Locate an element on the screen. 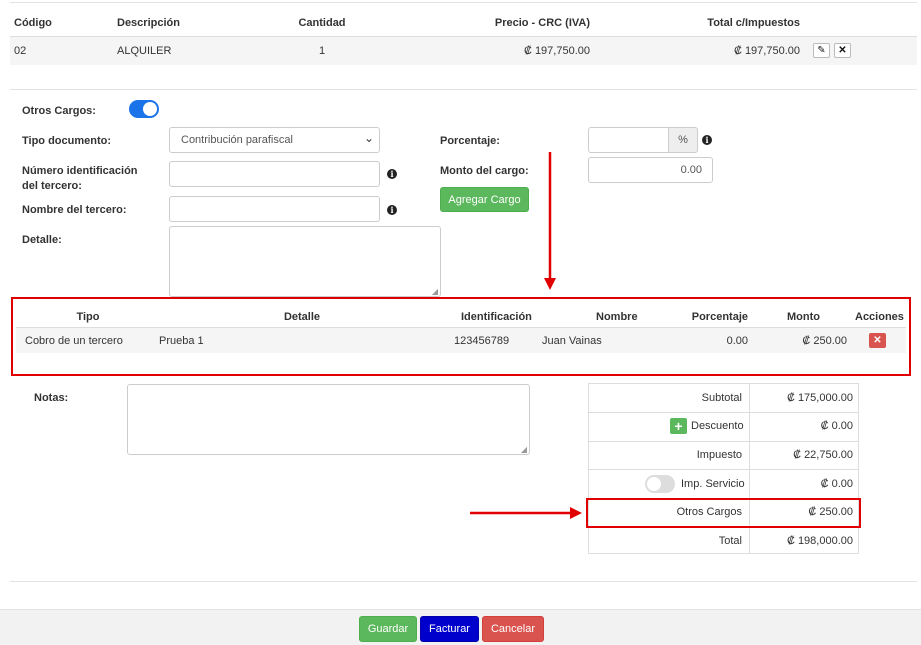  cargo-identificacion: 123456789 is located at coordinates (482, 341).